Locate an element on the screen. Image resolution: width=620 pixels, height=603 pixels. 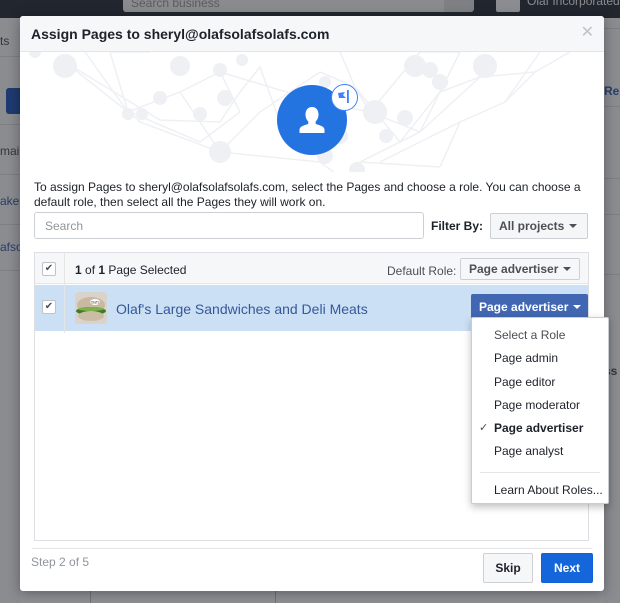
background-search-button is located at coordinates (459, 6).